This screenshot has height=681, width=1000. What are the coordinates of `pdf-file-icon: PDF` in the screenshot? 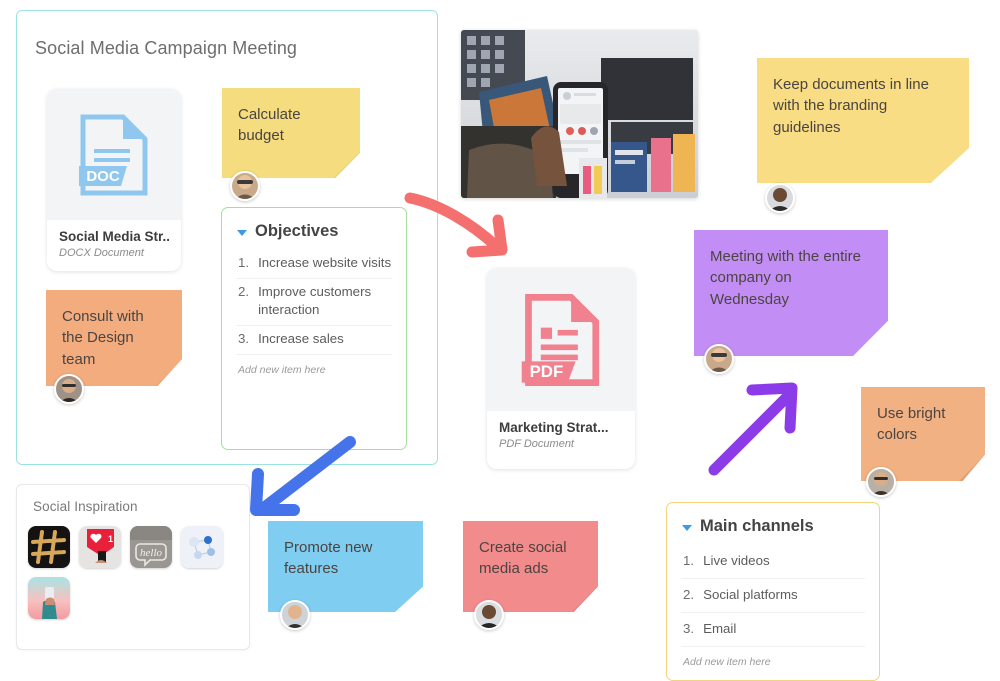 It's located at (560, 339).